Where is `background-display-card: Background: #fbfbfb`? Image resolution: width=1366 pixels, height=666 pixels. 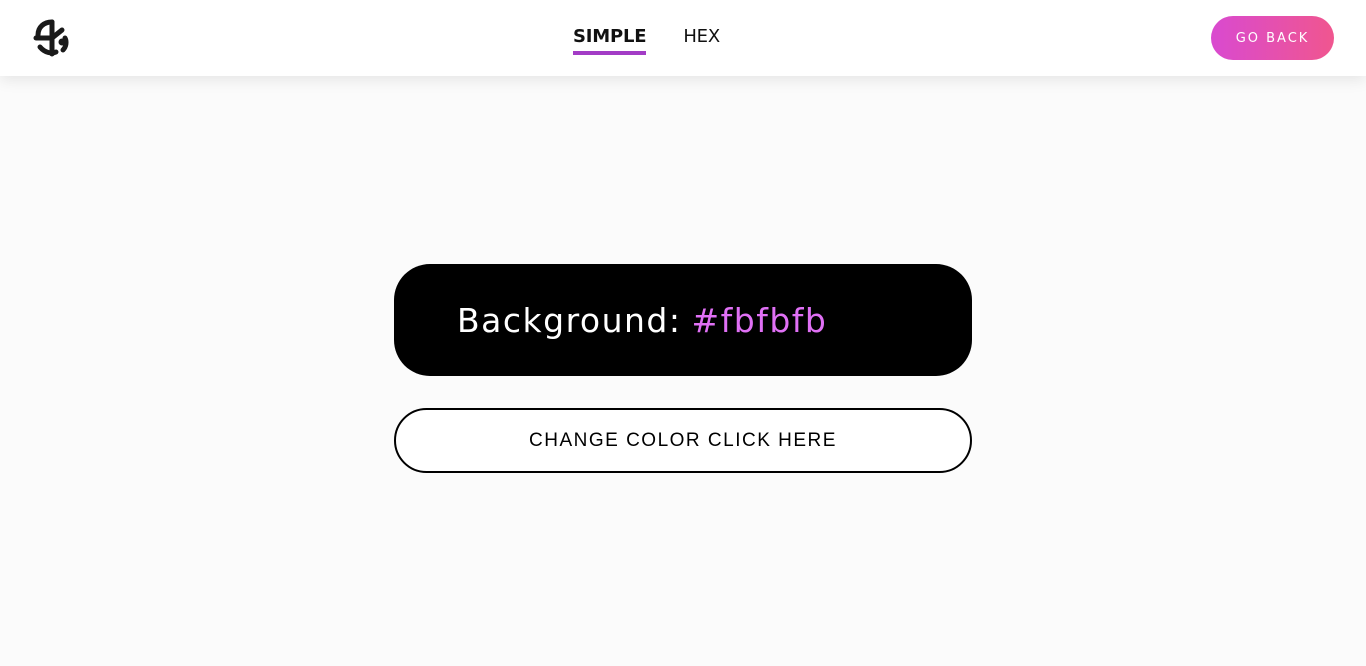
background-display-card: Background: #fbfbfb is located at coordinates (683, 320).